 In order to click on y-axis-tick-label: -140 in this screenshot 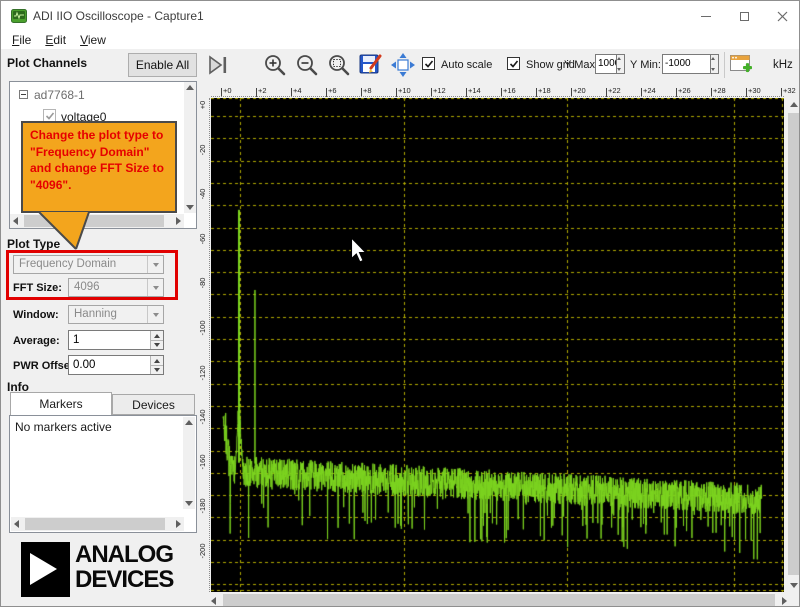, I will do `click(202, 417)`.